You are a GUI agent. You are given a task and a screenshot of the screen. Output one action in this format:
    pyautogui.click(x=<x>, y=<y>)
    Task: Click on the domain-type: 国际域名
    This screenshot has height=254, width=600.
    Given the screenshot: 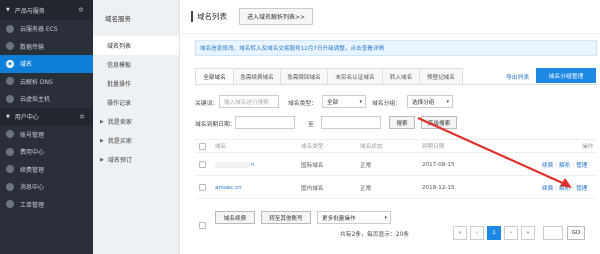 What is the action you would take?
    pyautogui.click(x=312, y=165)
    